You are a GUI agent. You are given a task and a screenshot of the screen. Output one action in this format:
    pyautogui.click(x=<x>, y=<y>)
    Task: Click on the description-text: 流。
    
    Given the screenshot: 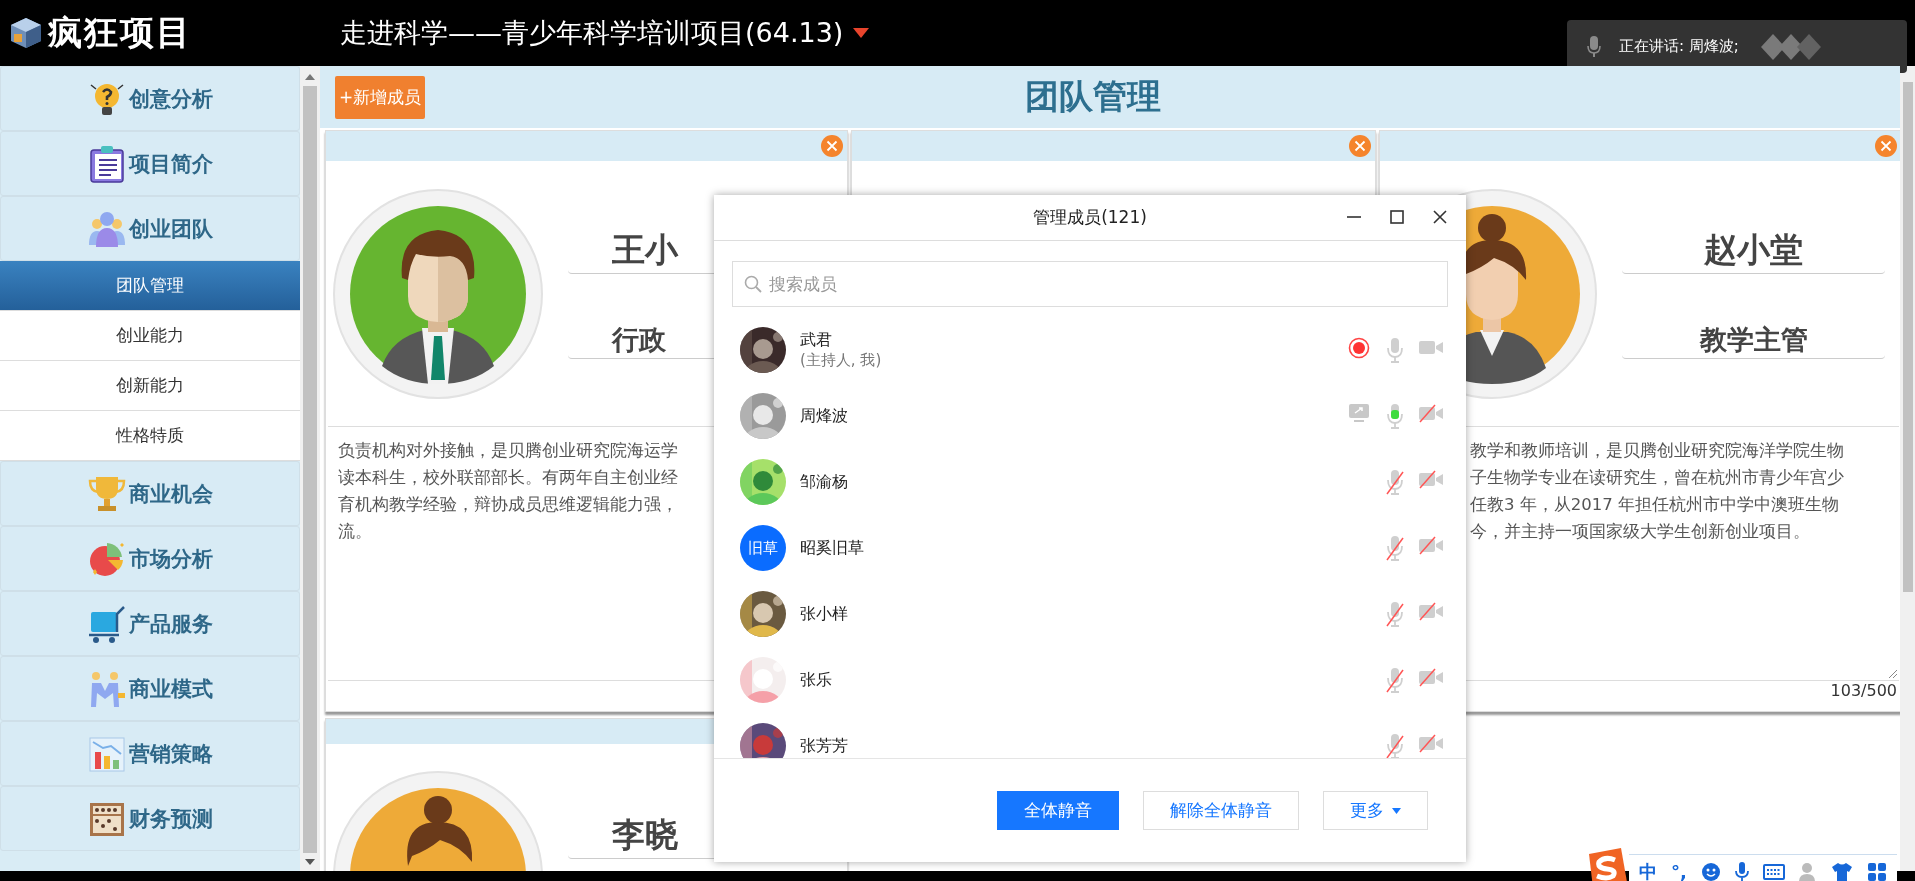 What is the action you would take?
    pyautogui.click(x=355, y=532)
    